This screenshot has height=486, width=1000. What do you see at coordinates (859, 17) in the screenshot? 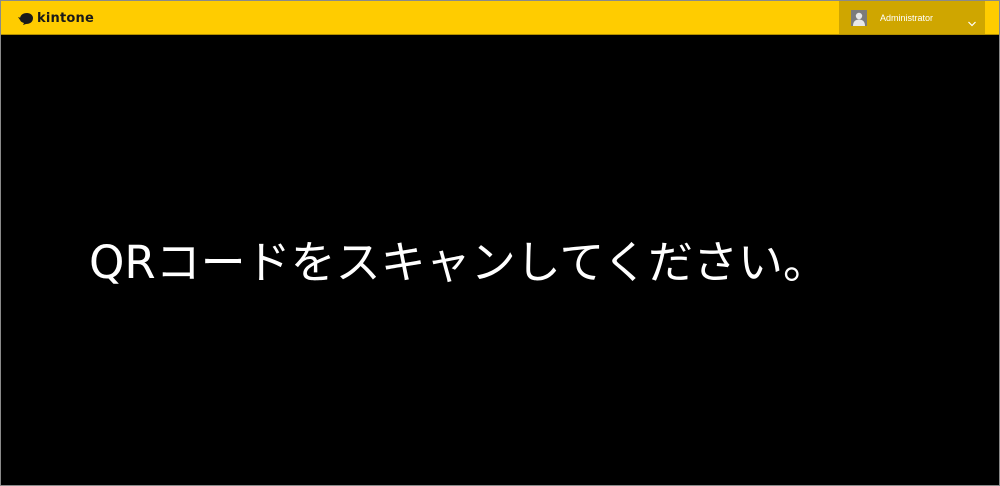
I see `user-avatar-icon` at bounding box center [859, 17].